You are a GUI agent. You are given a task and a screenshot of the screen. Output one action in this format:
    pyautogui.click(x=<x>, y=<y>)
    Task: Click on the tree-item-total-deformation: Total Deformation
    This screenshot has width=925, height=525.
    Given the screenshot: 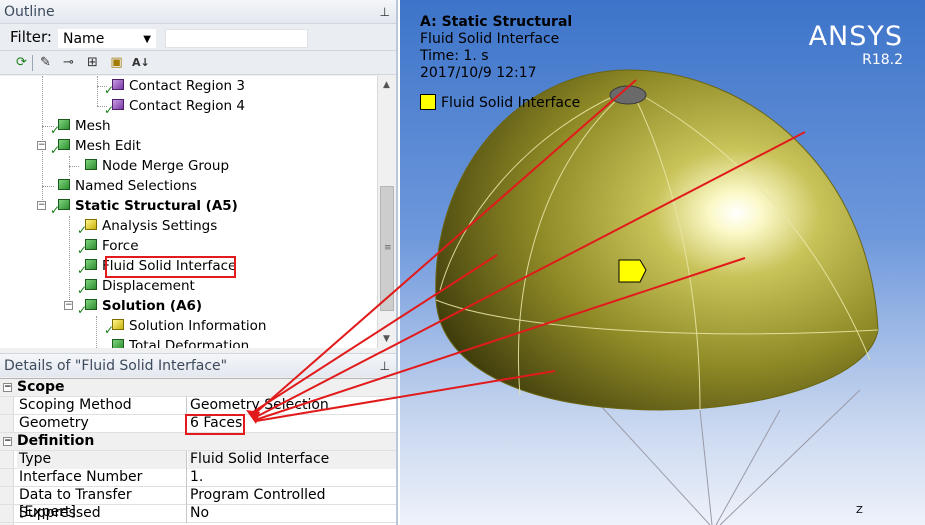 What is the action you would take?
    pyautogui.click(x=178, y=342)
    